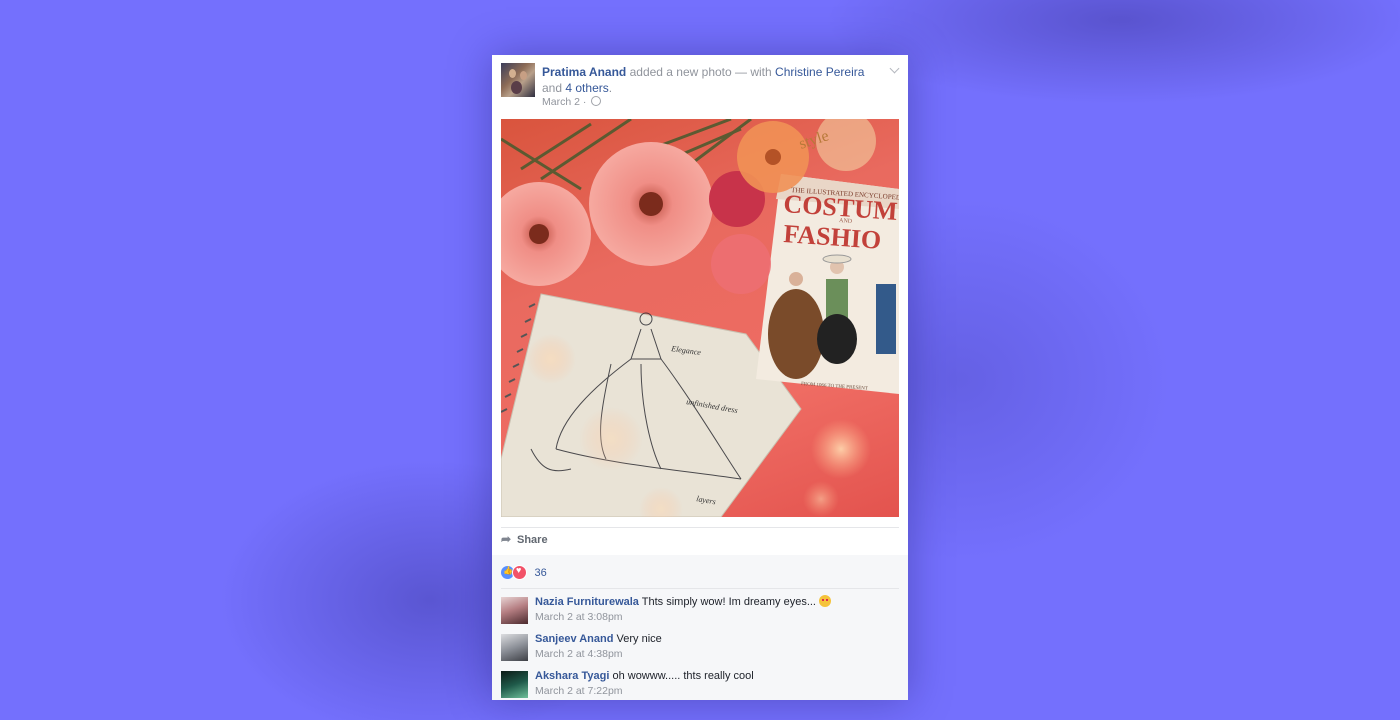  Describe the element at coordinates (518, 80) in the screenshot. I see `author-avatar` at that location.